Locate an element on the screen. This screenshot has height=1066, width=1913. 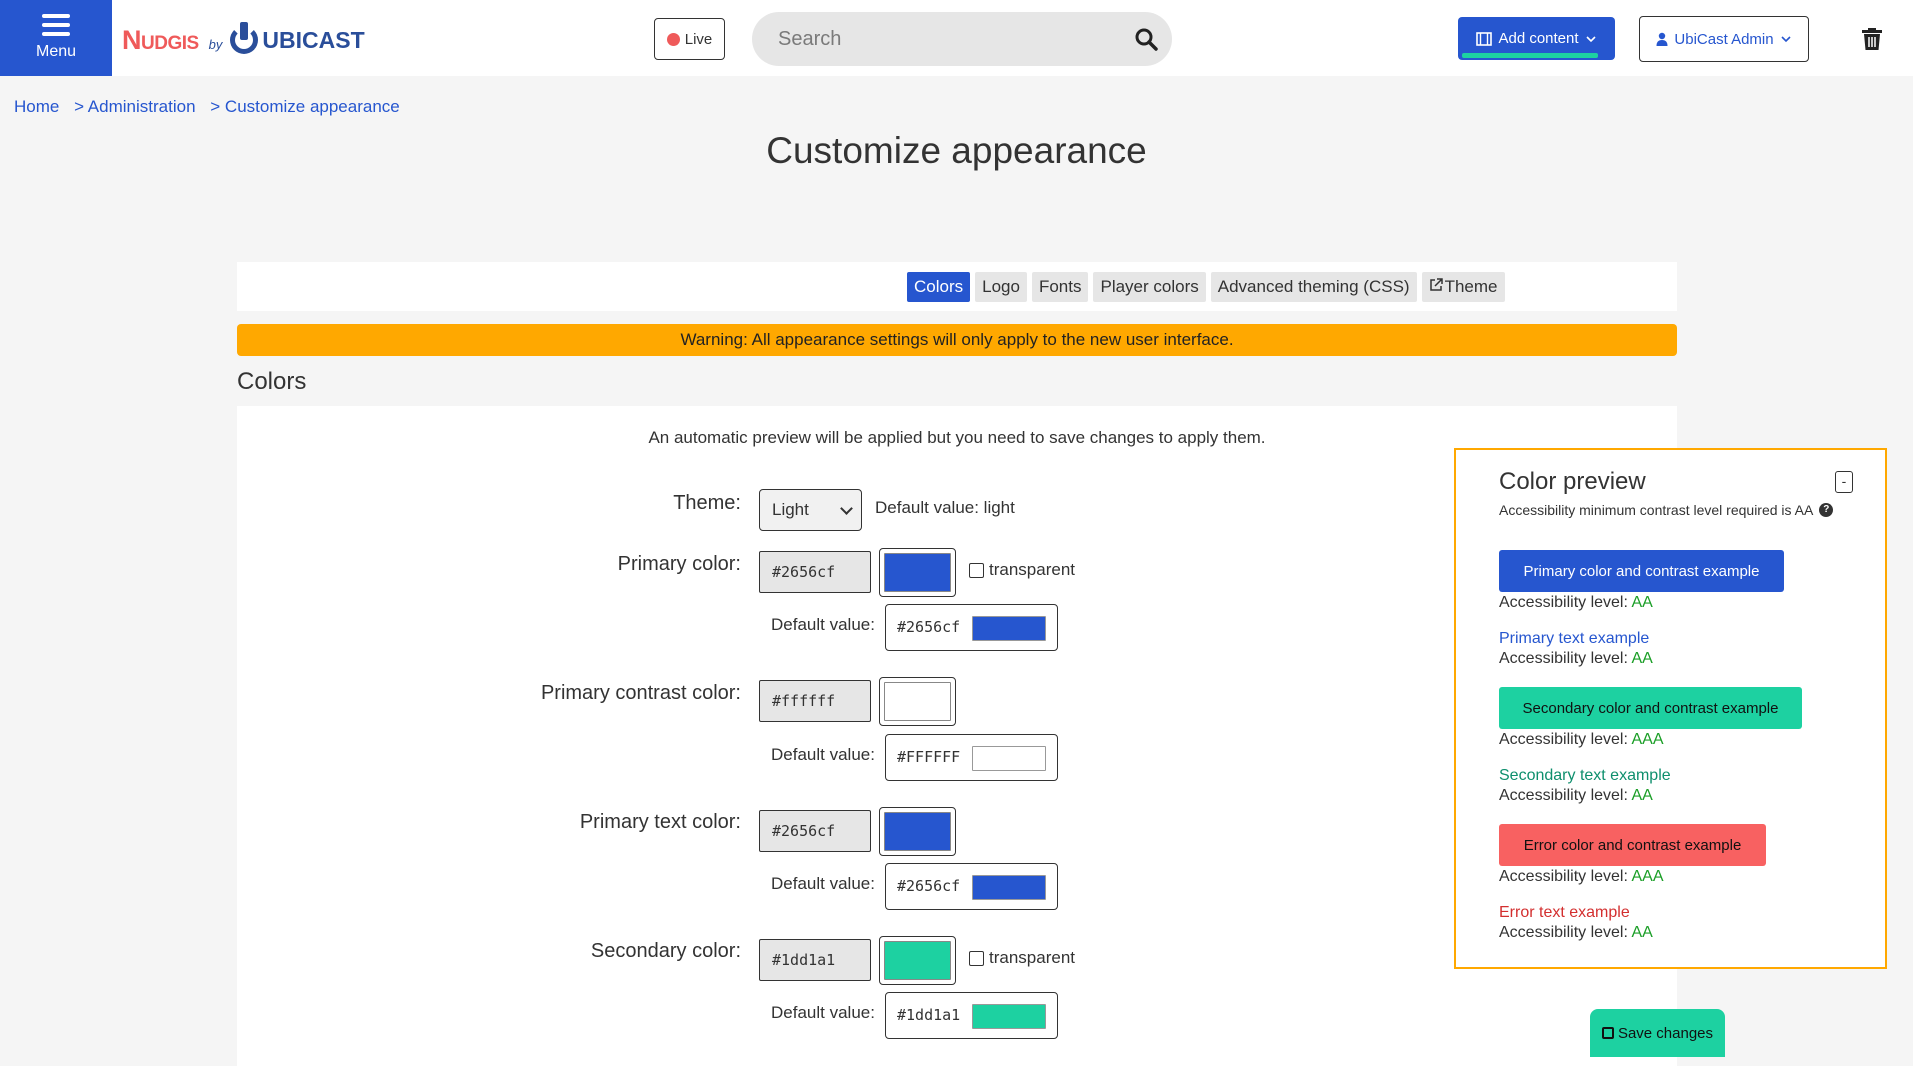
primary-color-swatch is located at coordinates (917, 572).